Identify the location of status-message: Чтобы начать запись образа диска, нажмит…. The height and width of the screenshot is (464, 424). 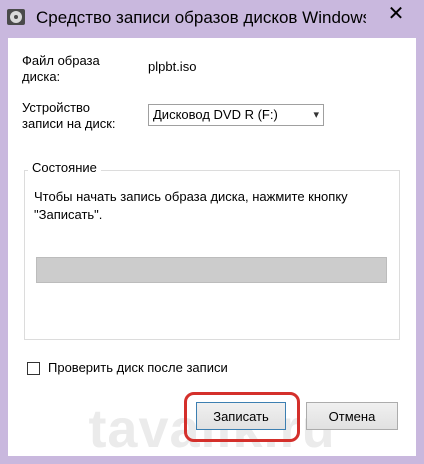
(191, 205).